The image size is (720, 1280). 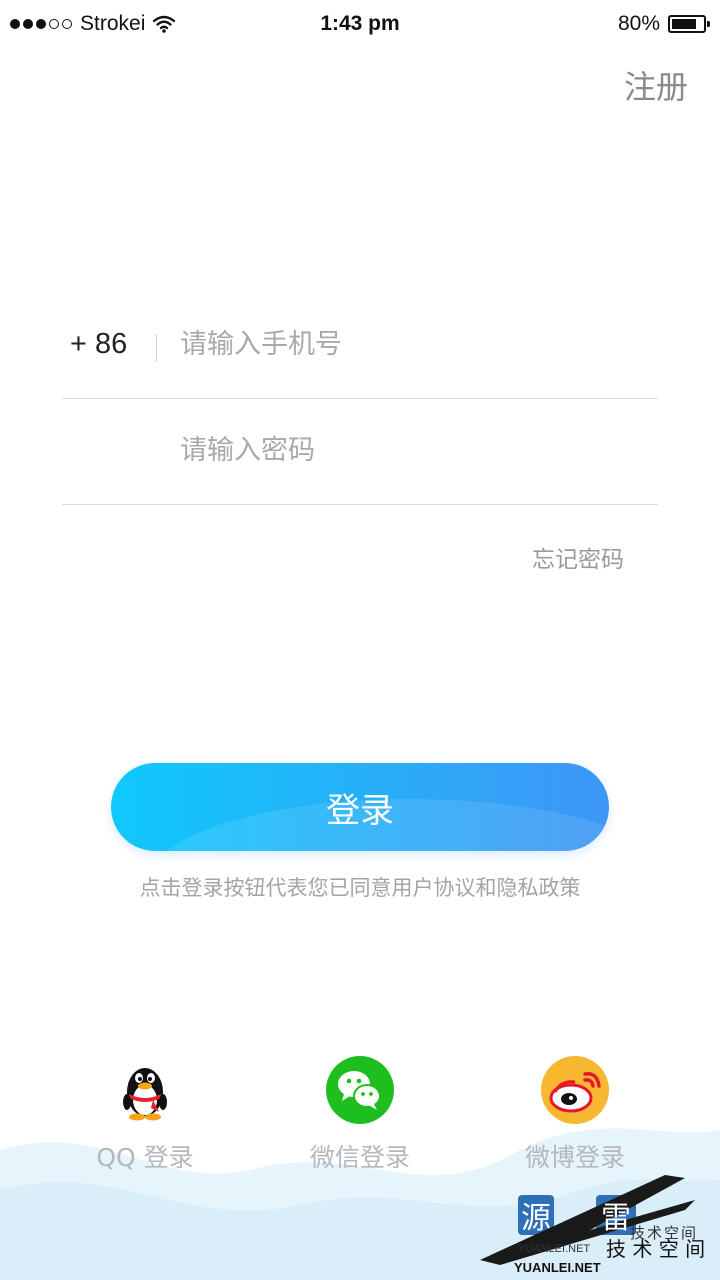 I want to click on status-right: 80%, so click(x=663, y=24).